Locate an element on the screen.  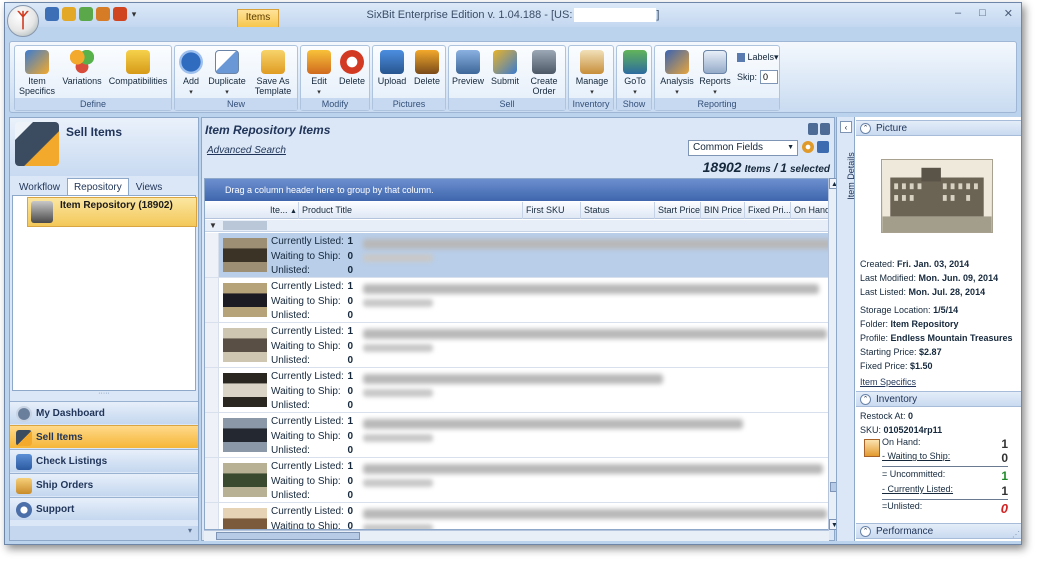
save-template-icon is located at coordinates (273, 62).